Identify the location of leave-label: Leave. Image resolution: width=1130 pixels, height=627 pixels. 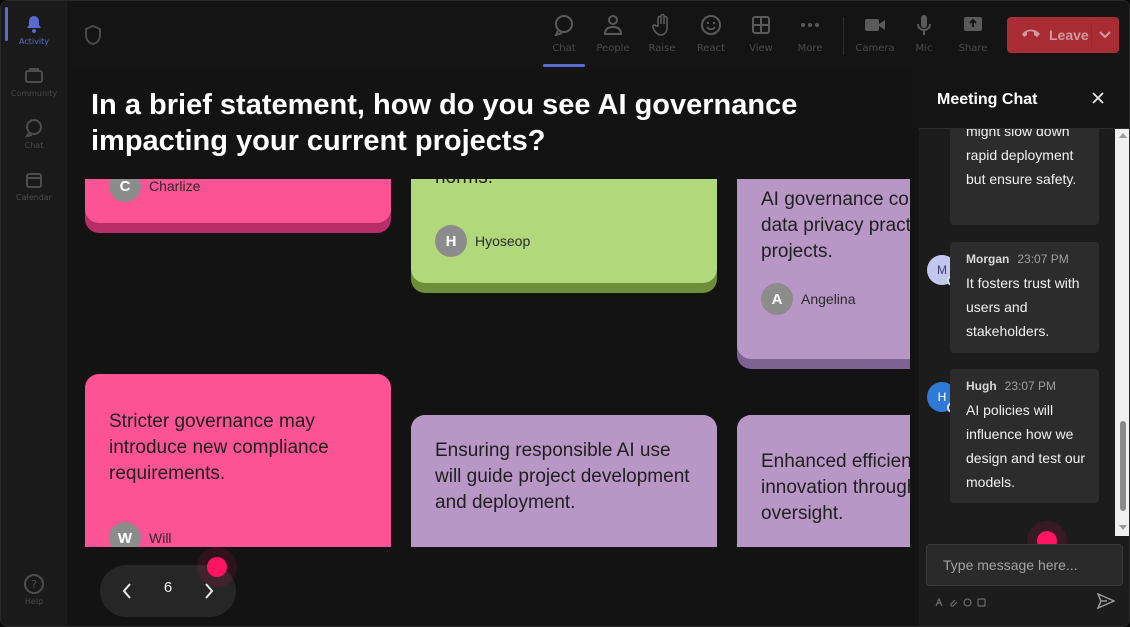
(1069, 35).